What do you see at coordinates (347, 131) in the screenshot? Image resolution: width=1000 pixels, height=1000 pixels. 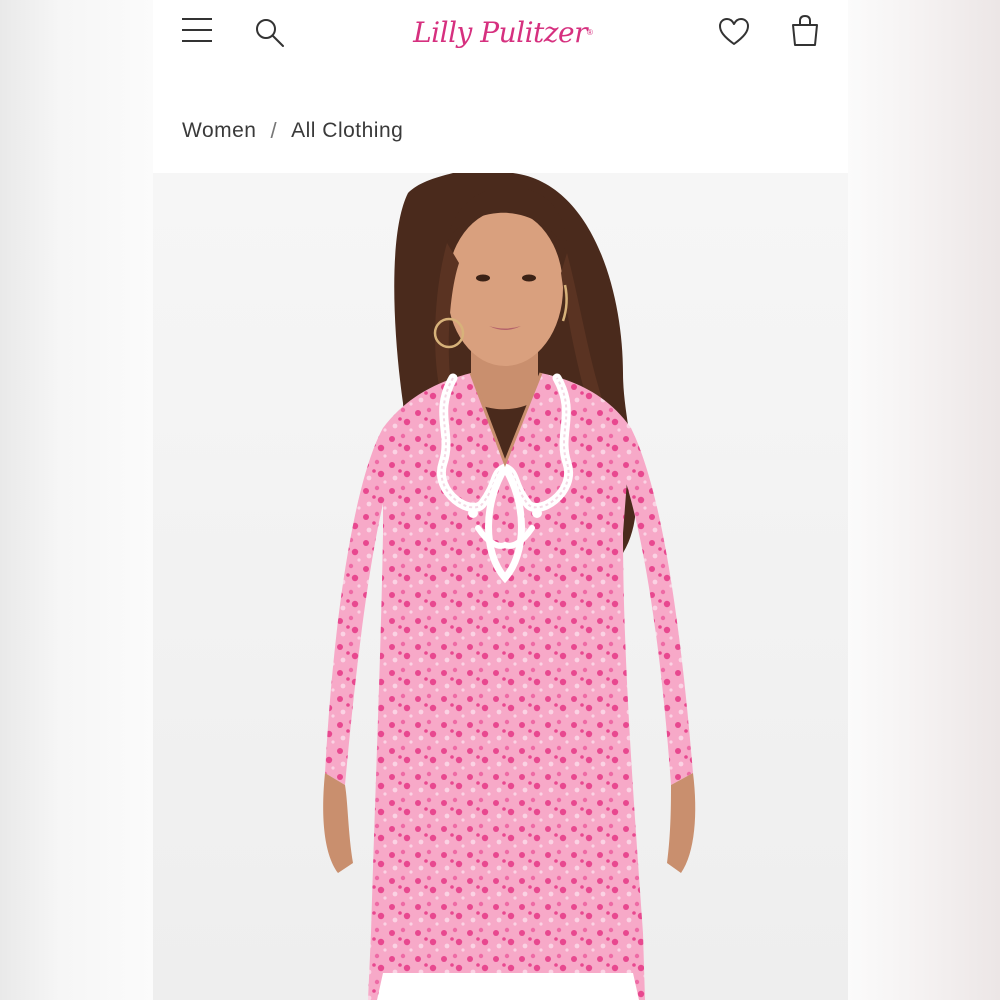 I see `breadcrumb-item-all-clothing: All Clothing` at bounding box center [347, 131].